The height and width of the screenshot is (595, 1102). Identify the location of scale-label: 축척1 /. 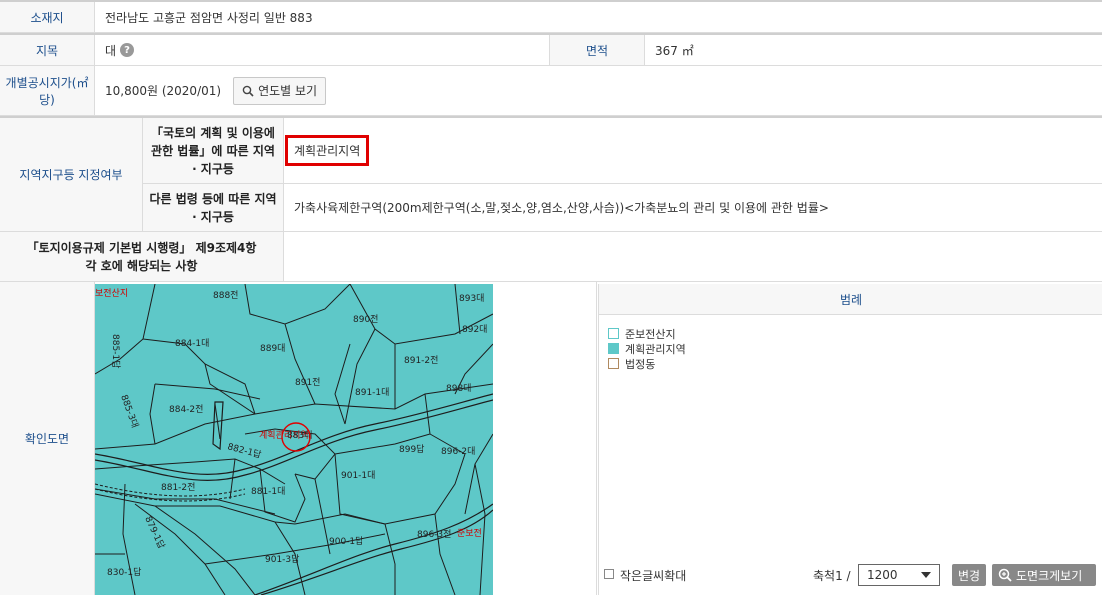
(832, 576).